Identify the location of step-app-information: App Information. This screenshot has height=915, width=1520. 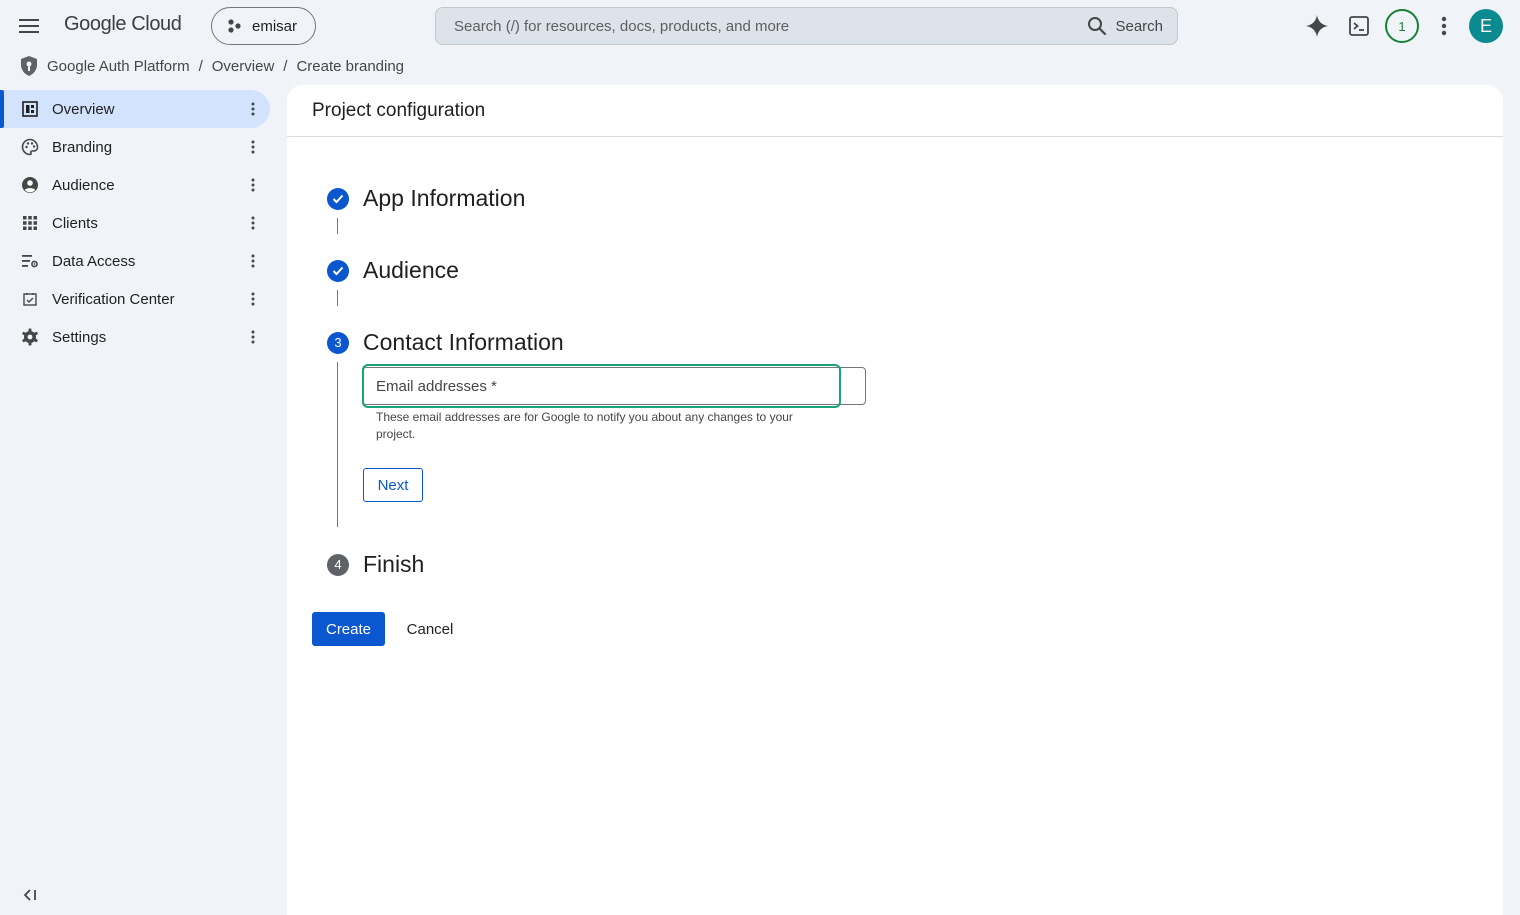
(426, 198).